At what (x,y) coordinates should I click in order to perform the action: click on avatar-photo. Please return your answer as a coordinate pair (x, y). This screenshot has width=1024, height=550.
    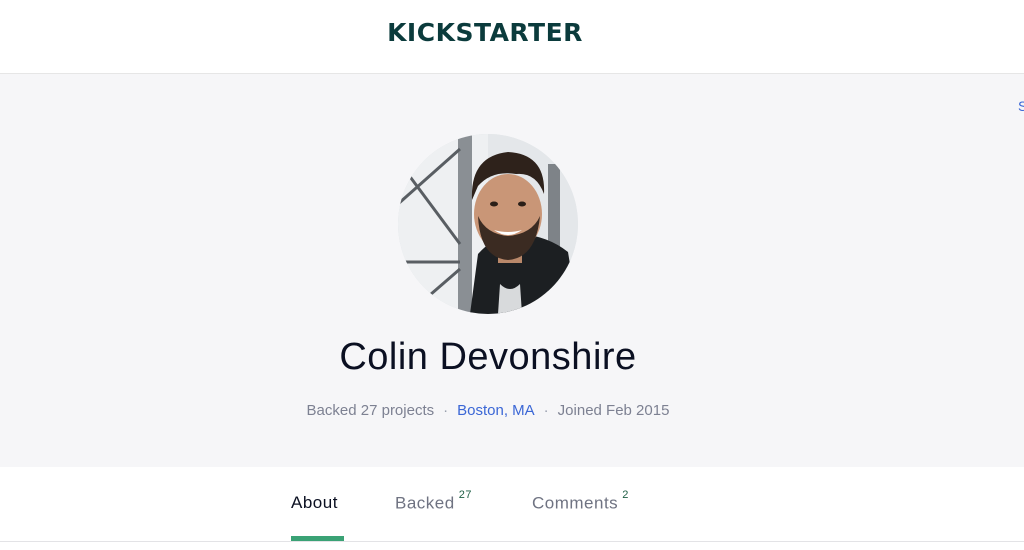
    Looking at the image, I should click on (488, 224).